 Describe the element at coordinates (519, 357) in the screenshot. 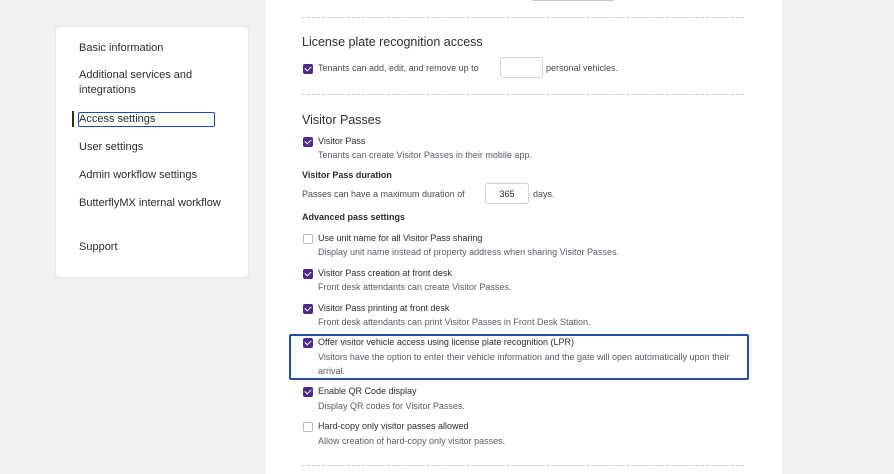

I see `focused-option-outline` at that location.